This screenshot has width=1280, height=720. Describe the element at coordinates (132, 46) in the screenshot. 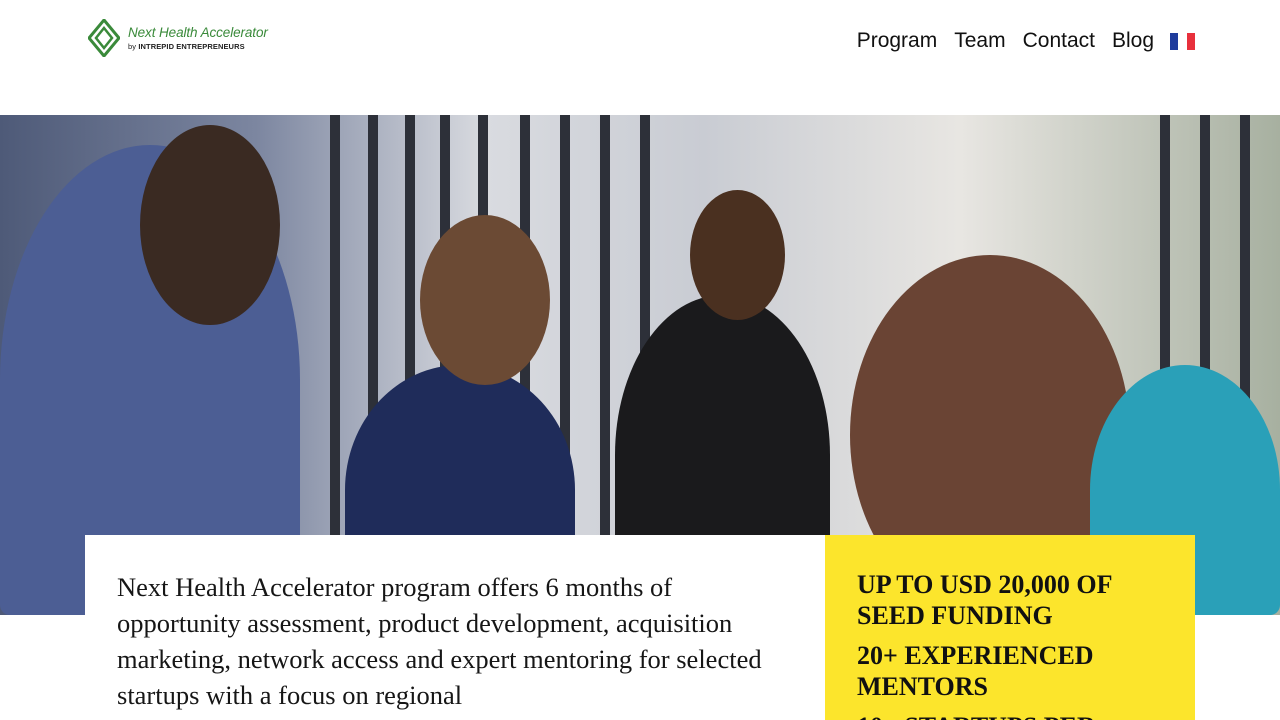

I see `logo-subtitle-prefix: by` at that location.